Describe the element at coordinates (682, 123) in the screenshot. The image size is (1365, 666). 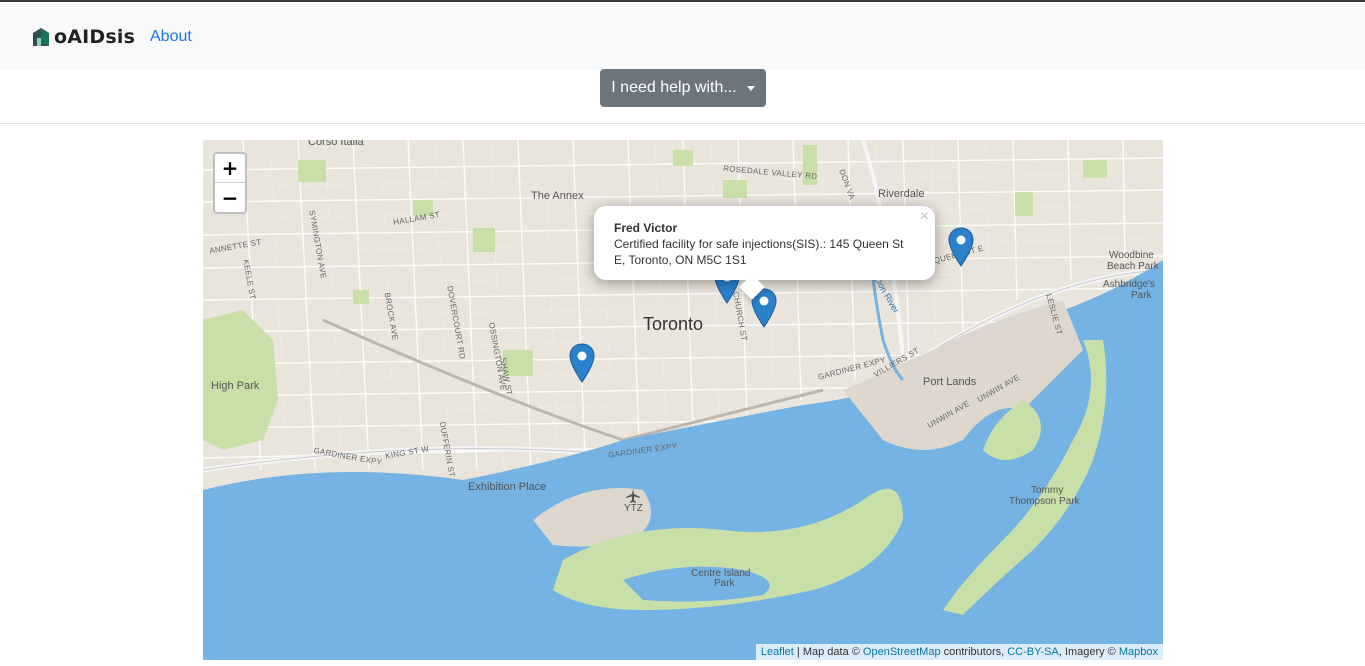
I see `header-divider` at that location.